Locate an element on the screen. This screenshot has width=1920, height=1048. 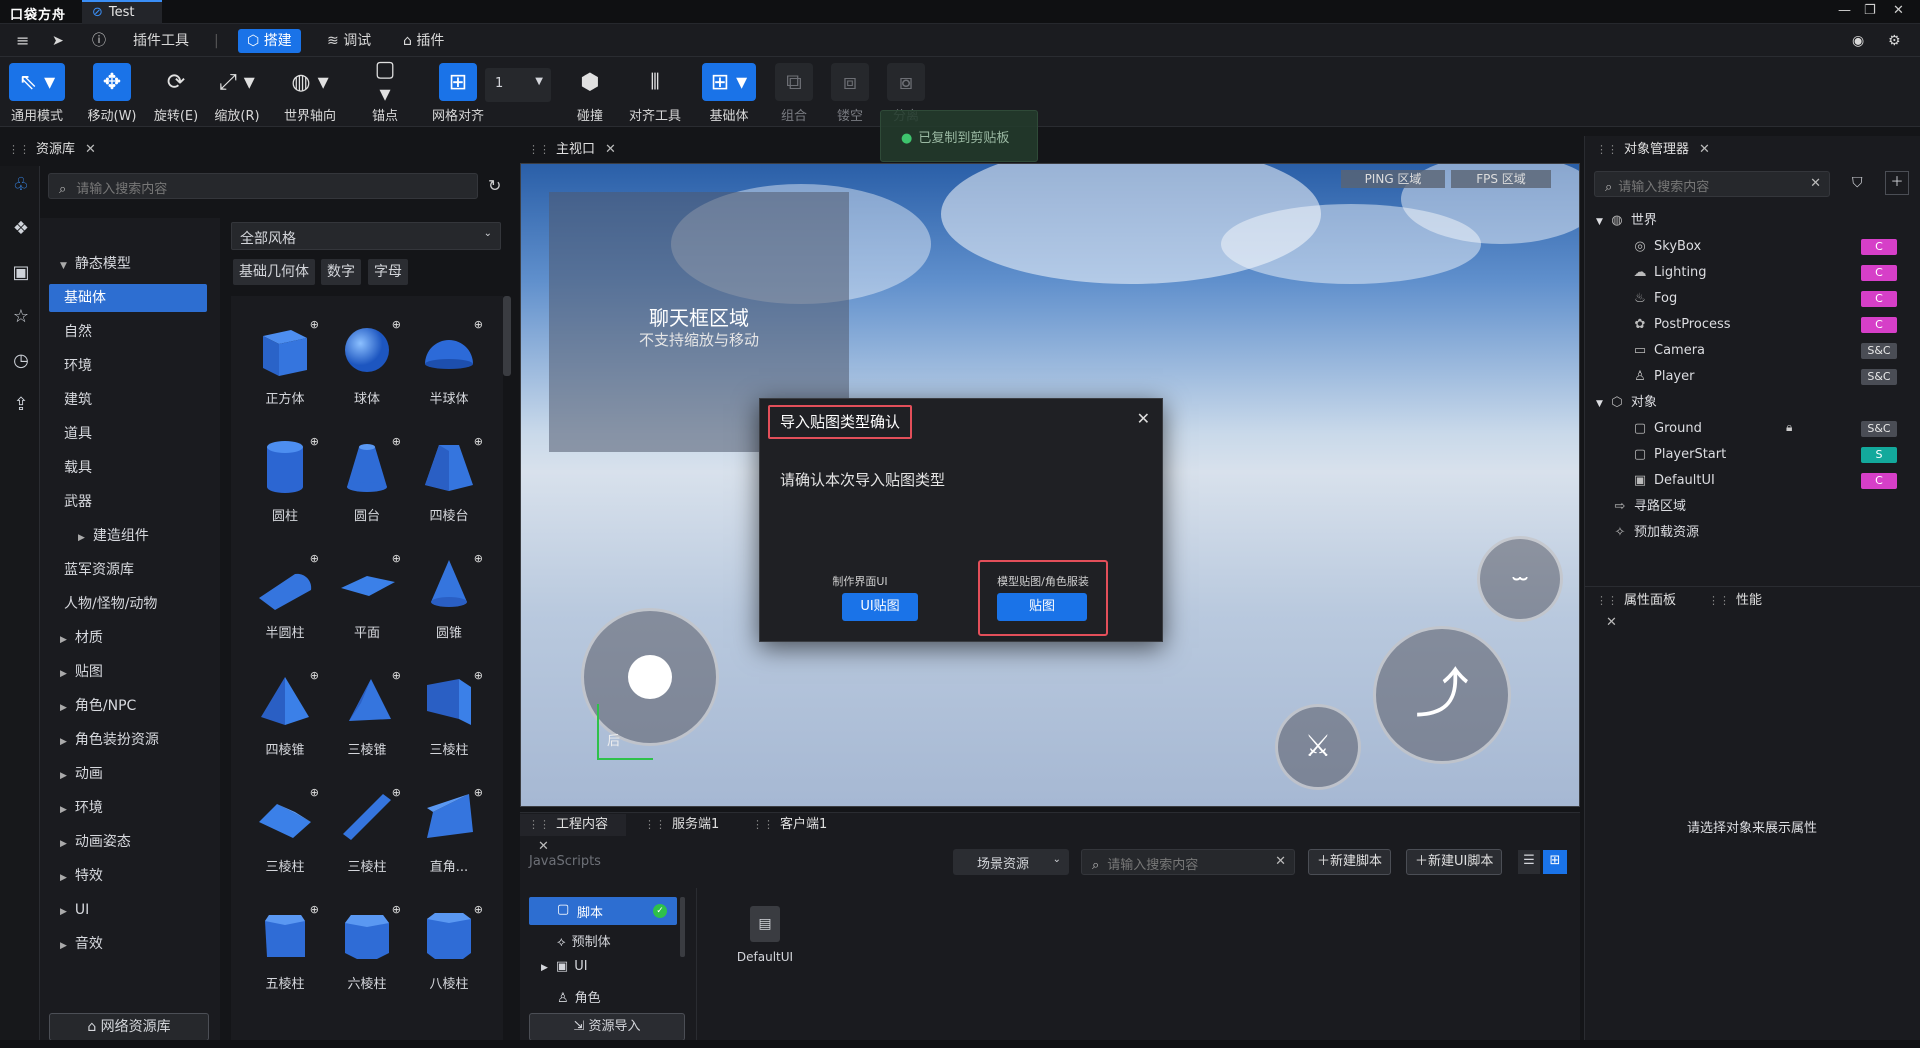
tree-postprocess: ✿ PostProcess is located at coordinates (1681, 325).